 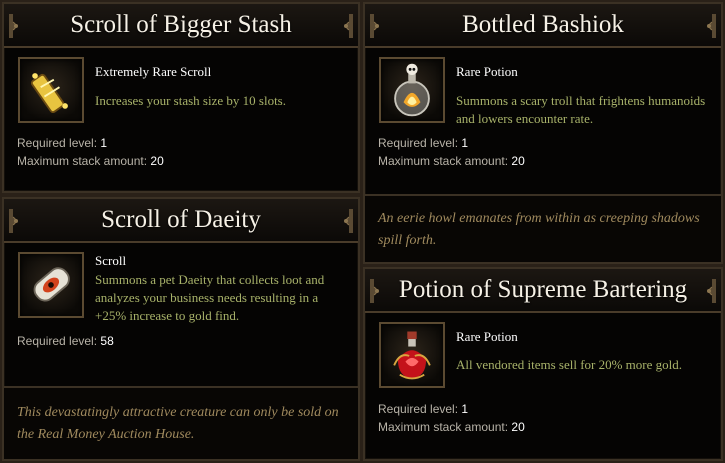 I want to click on golden-scroll-icon, so click(x=51, y=90).